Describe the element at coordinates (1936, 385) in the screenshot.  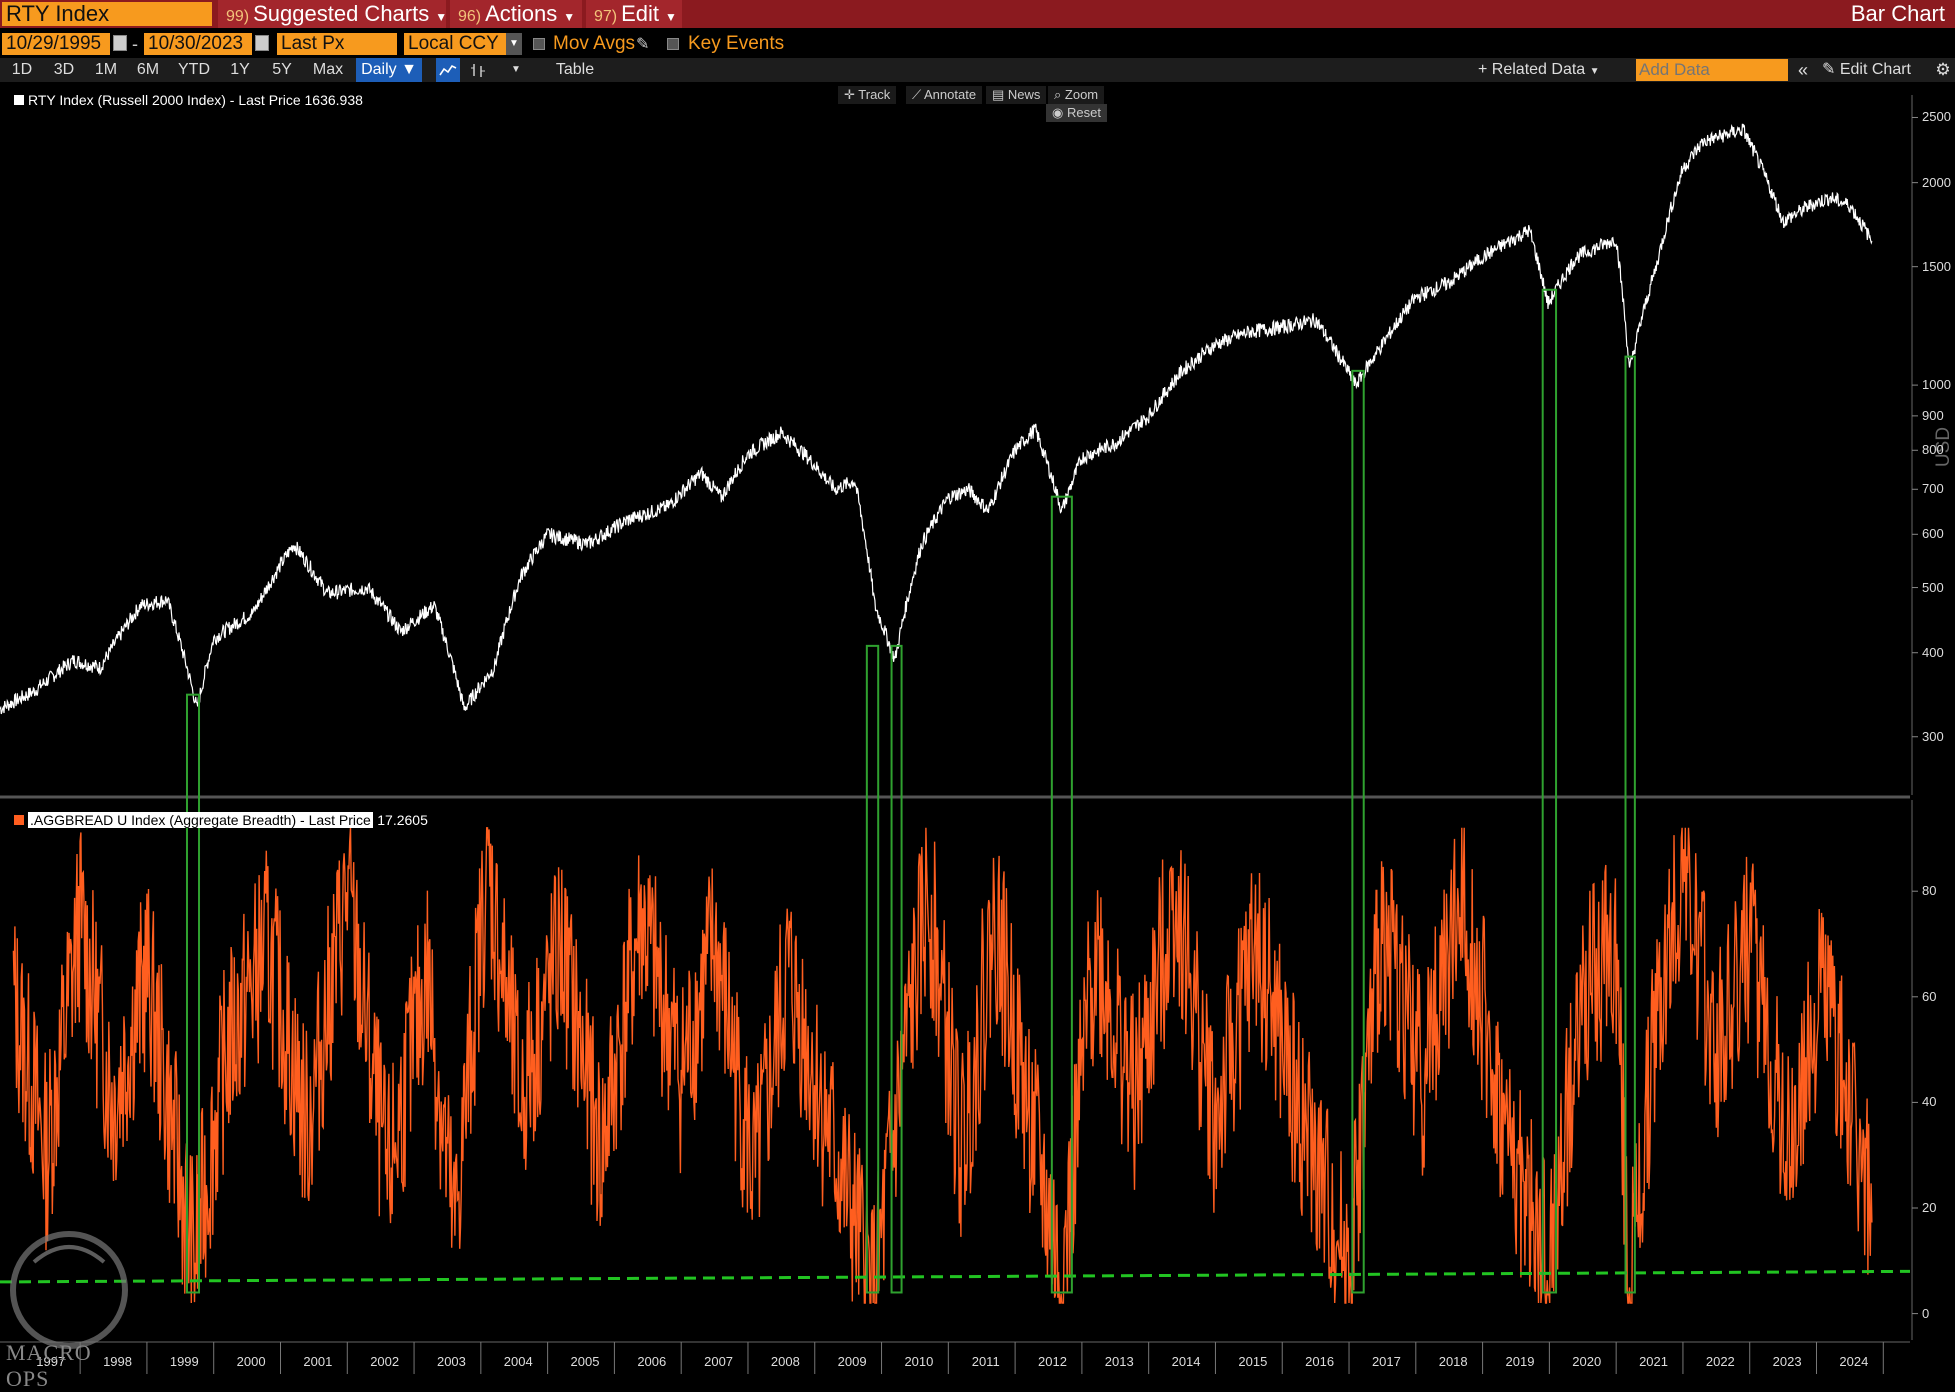
I see `top-axis-tick-label: 1000` at that location.